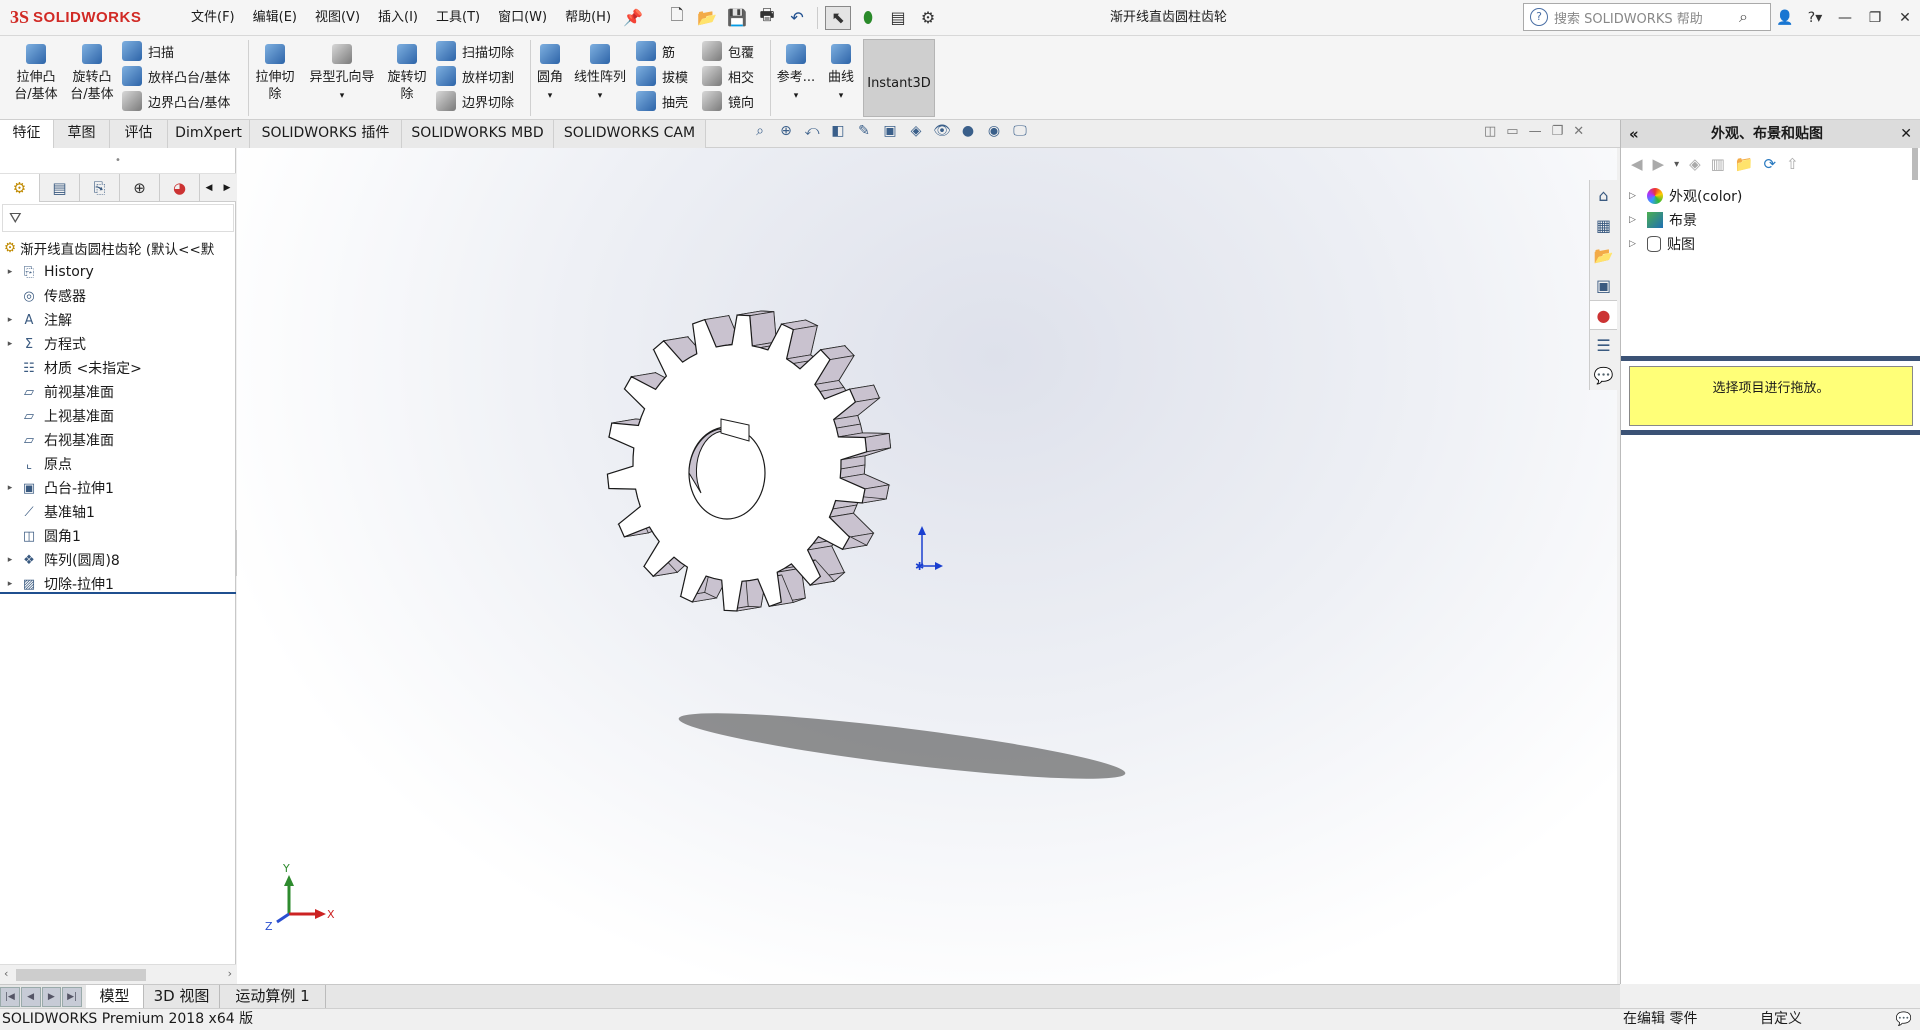 This screenshot has width=1920, height=1030. What do you see at coordinates (326, 134) in the screenshot?
I see `tab-solidworks-addins: SOLIDWORKS 插件` at bounding box center [326, 134].